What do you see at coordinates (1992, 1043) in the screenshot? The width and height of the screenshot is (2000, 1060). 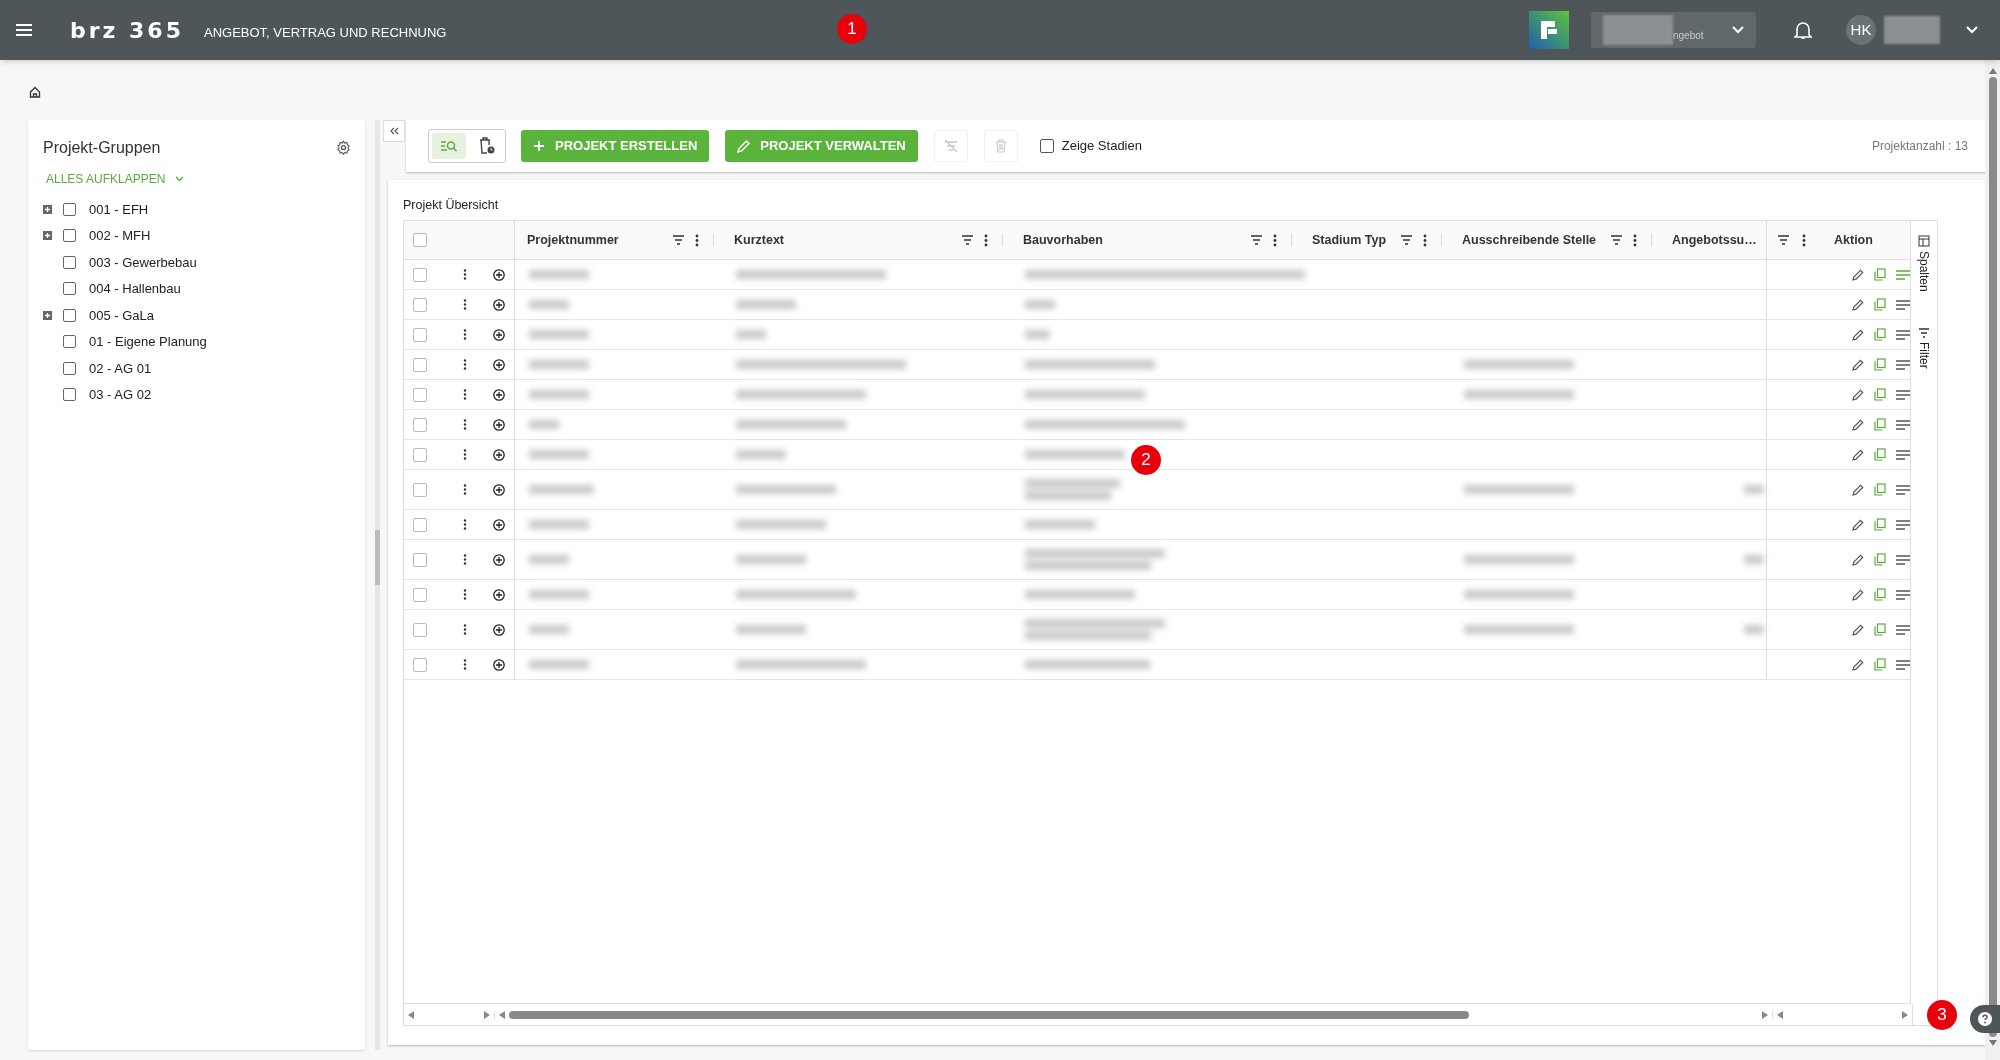 I see `scroll-down-icon` at bounding box center [1992, 1043].